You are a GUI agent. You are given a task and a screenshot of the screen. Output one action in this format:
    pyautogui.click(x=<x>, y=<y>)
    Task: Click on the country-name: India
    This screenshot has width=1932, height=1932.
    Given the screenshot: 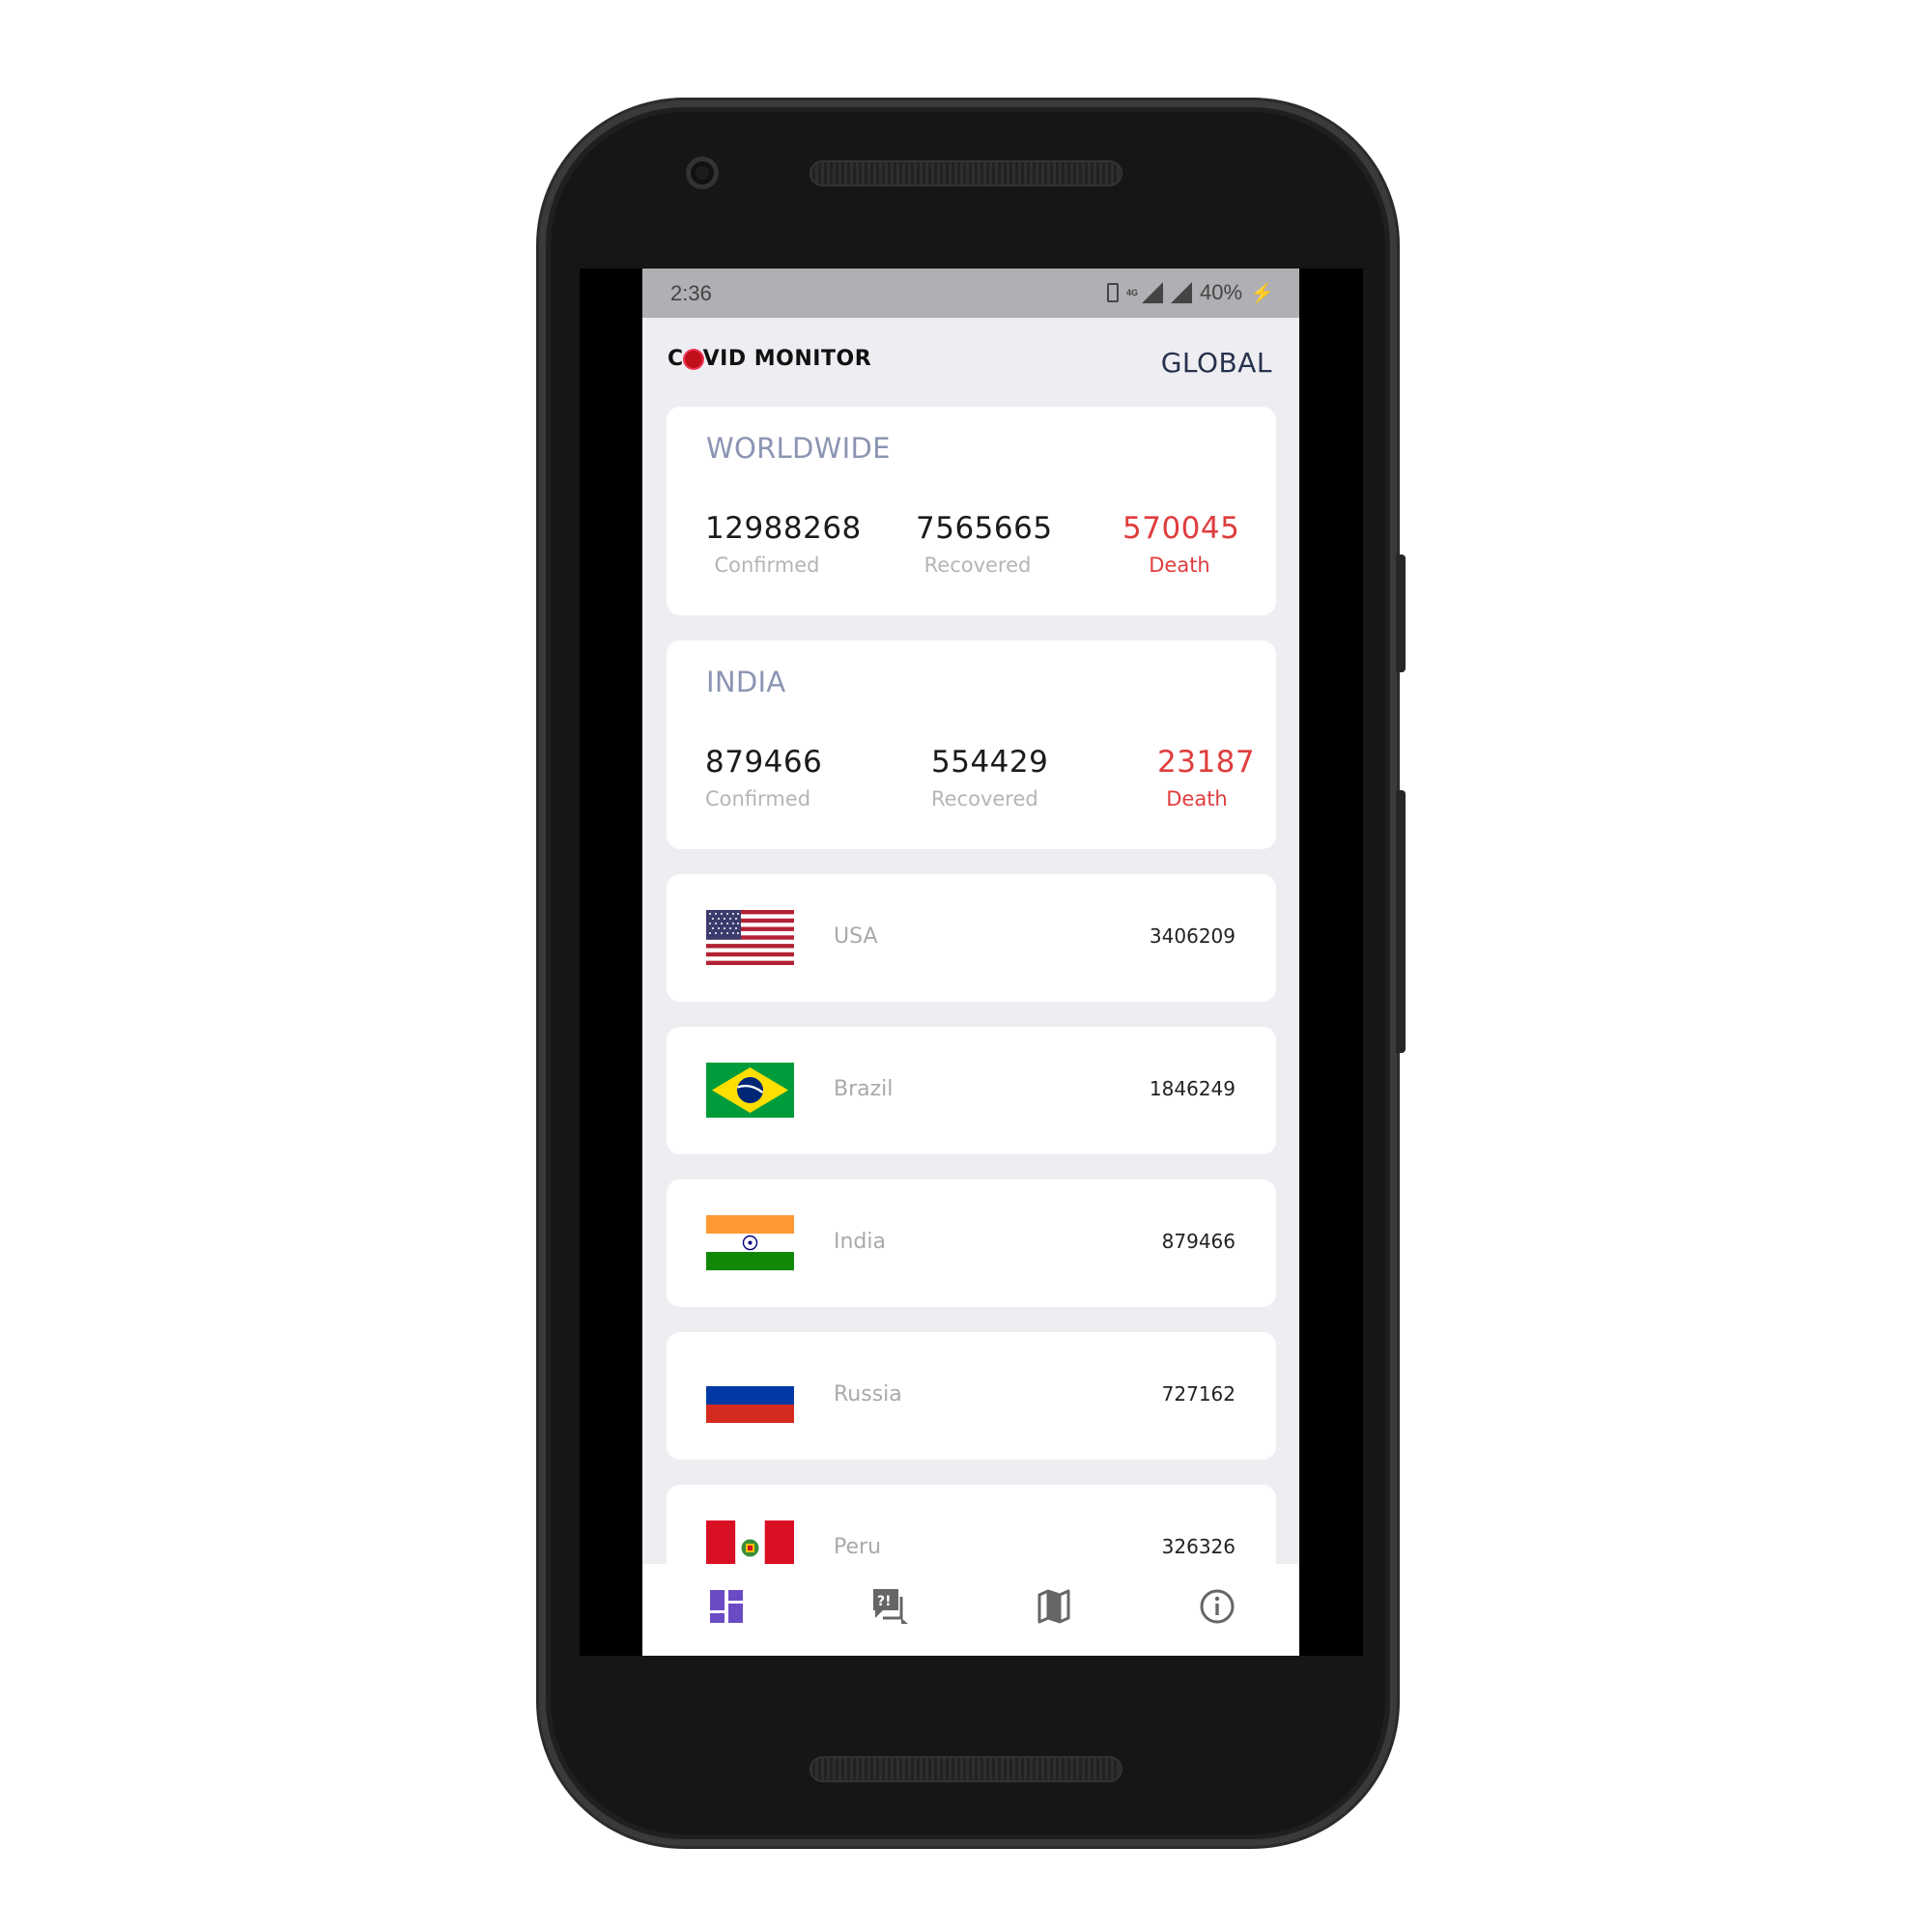 What is the action you would take?
    pyautogui.click(x=860, y=1242)
    